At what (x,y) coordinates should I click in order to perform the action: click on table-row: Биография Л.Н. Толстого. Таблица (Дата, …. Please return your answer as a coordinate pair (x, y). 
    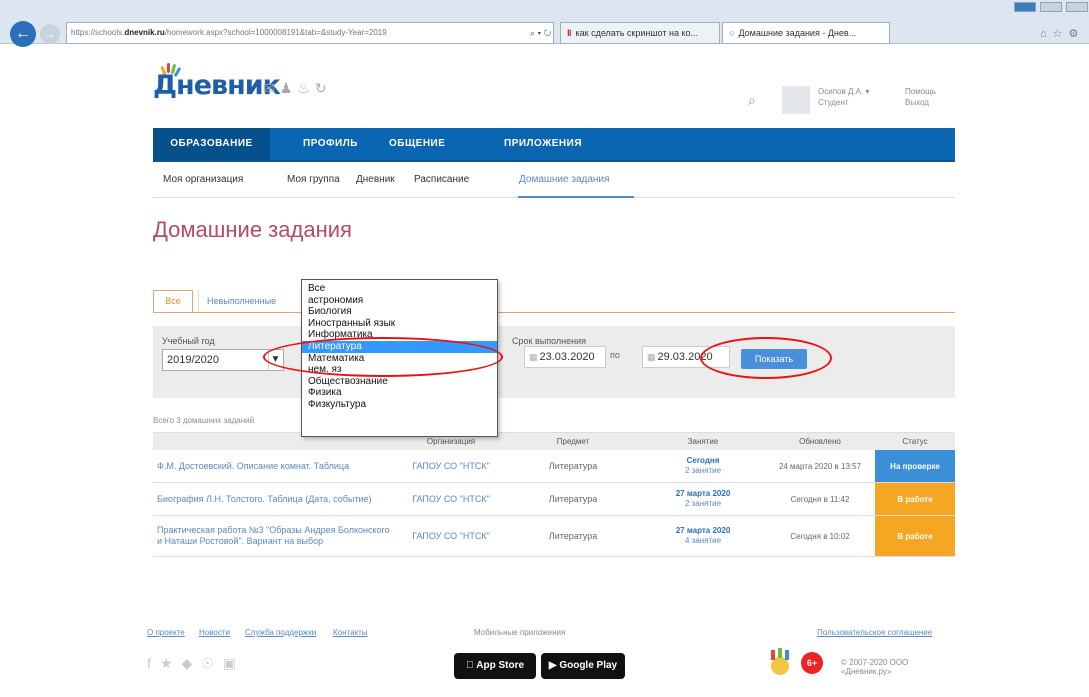
    Looking at the image, I should click on (554, 499).